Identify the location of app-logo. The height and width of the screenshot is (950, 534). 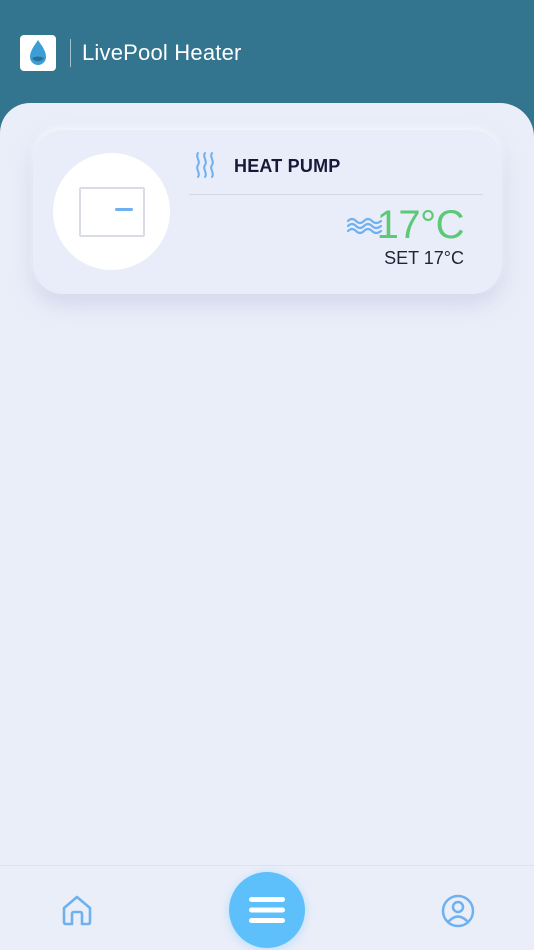
(38, 53).